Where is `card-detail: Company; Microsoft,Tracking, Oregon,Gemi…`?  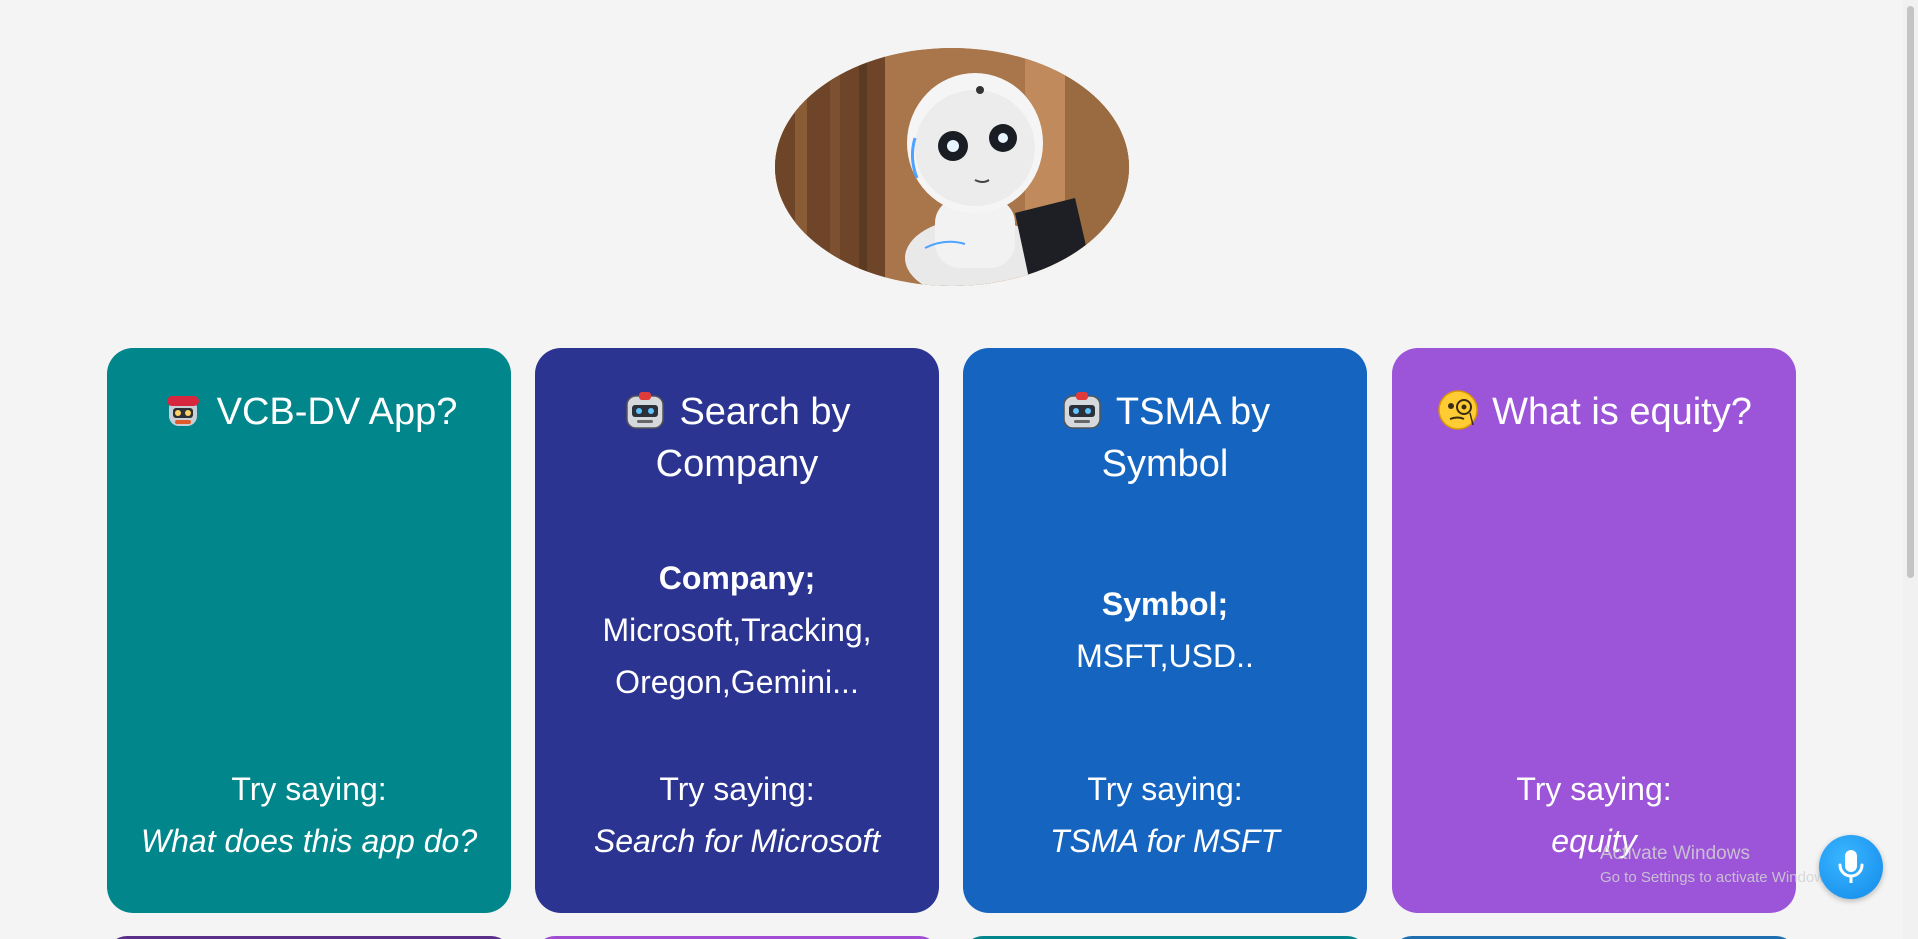 card-detail: Company; Microsoft,Tracking, Oregon,Gemi… is located at coordinates (737, 630).